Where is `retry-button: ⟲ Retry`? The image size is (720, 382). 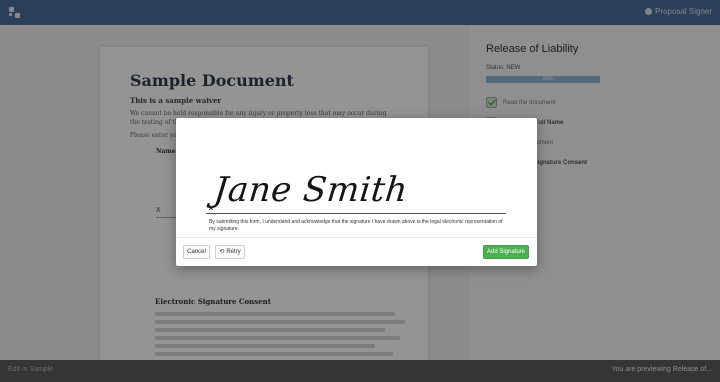 retry-button: ⟲ Retry is located at coordinates (230, 252).